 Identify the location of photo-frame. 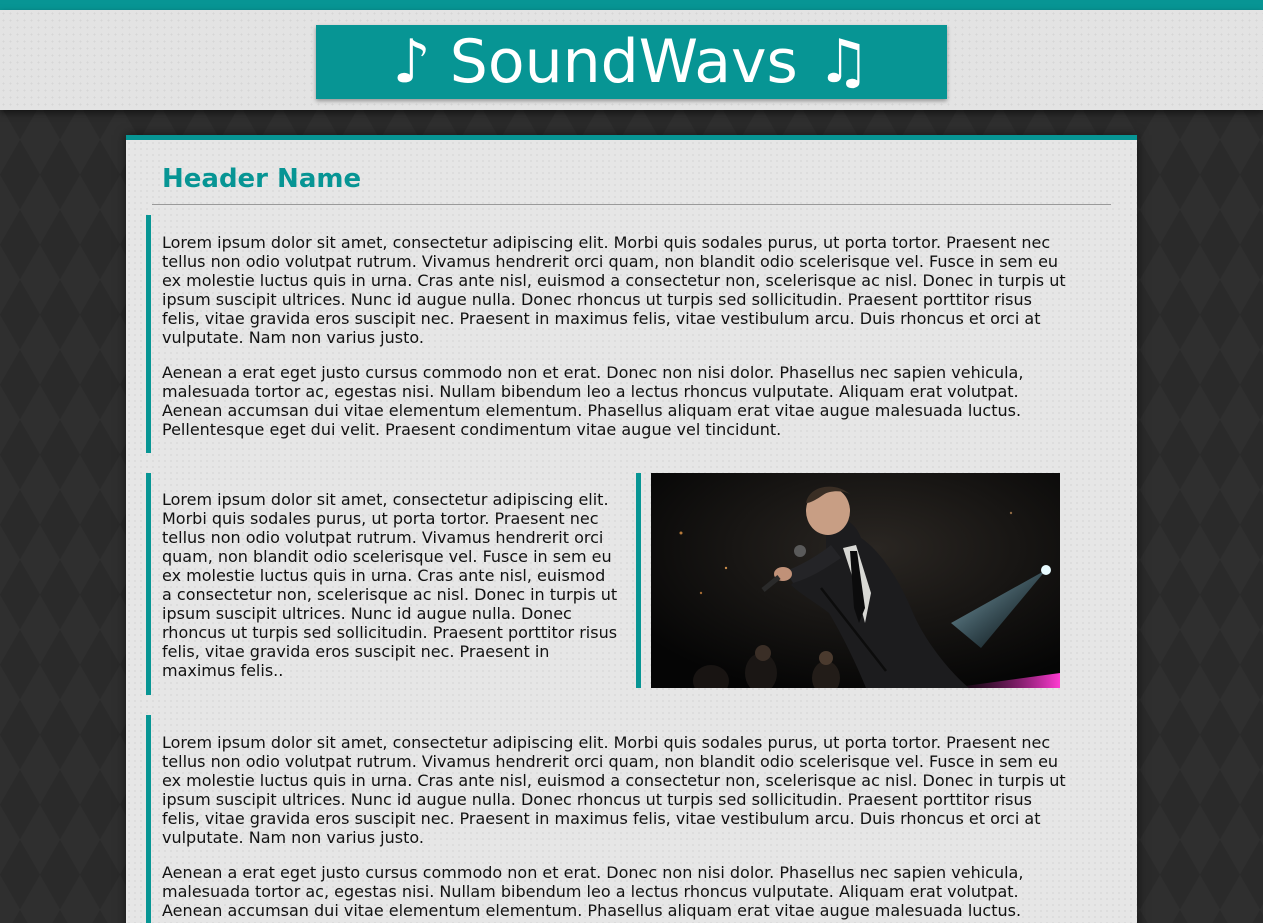
(848, 580).